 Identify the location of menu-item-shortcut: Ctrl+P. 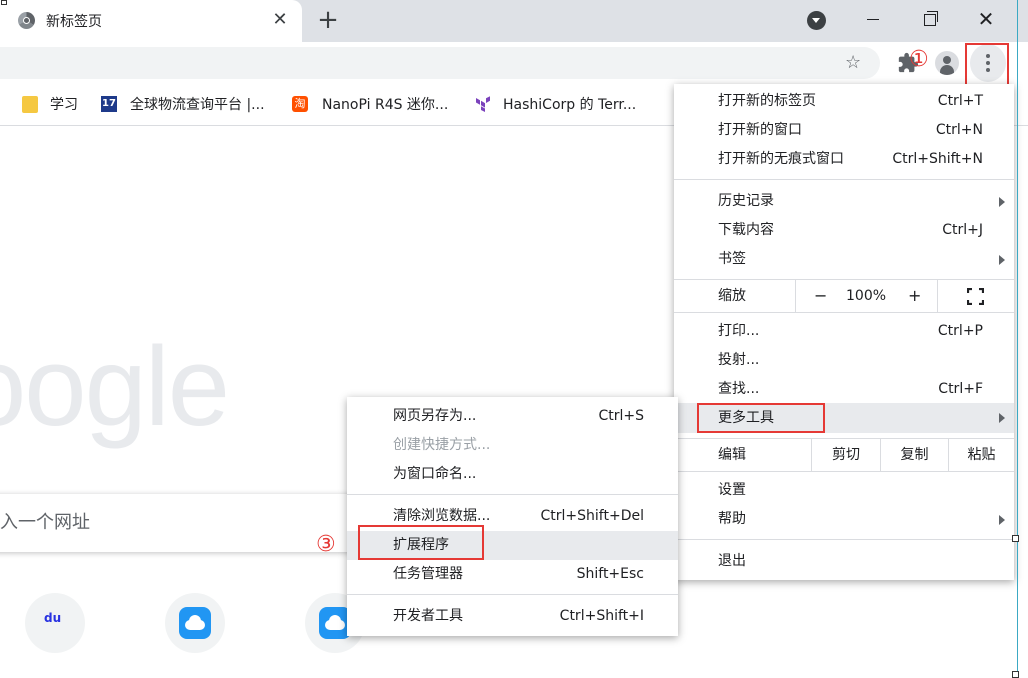
(960, 331).